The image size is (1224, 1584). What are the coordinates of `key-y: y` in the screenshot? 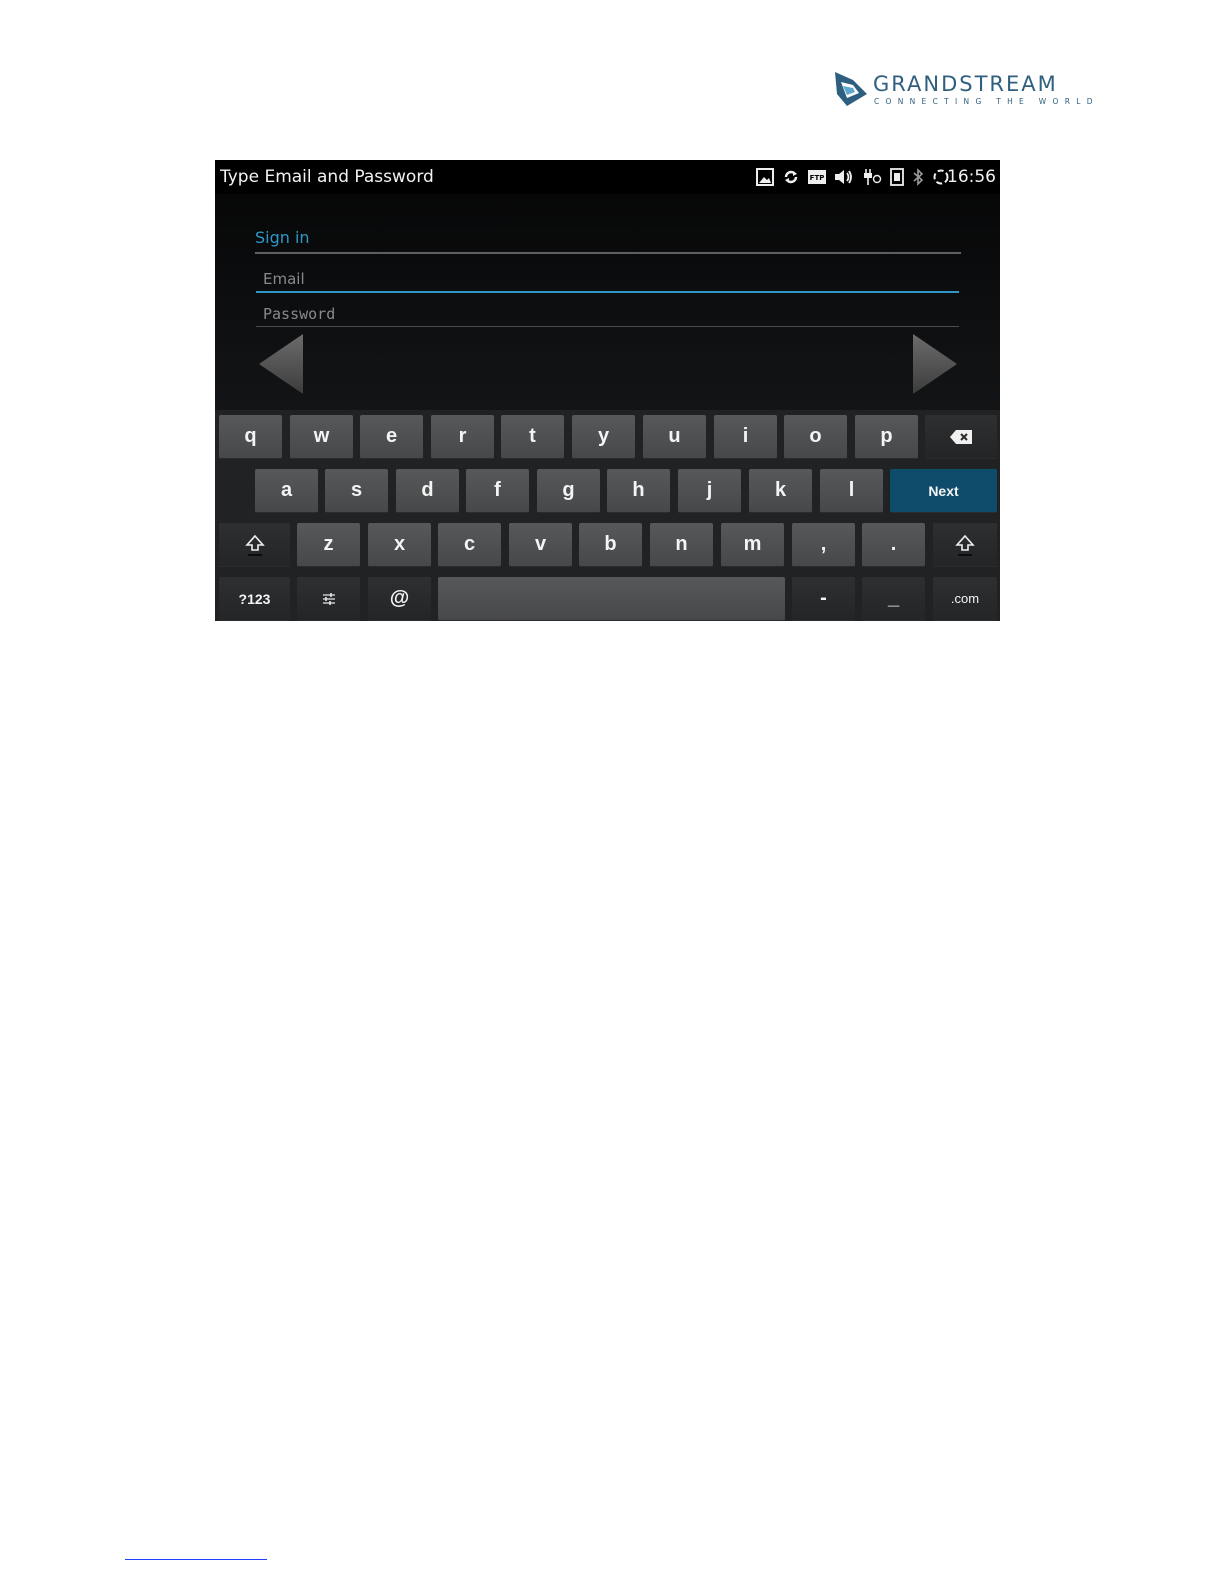 It's located at (603, 437).